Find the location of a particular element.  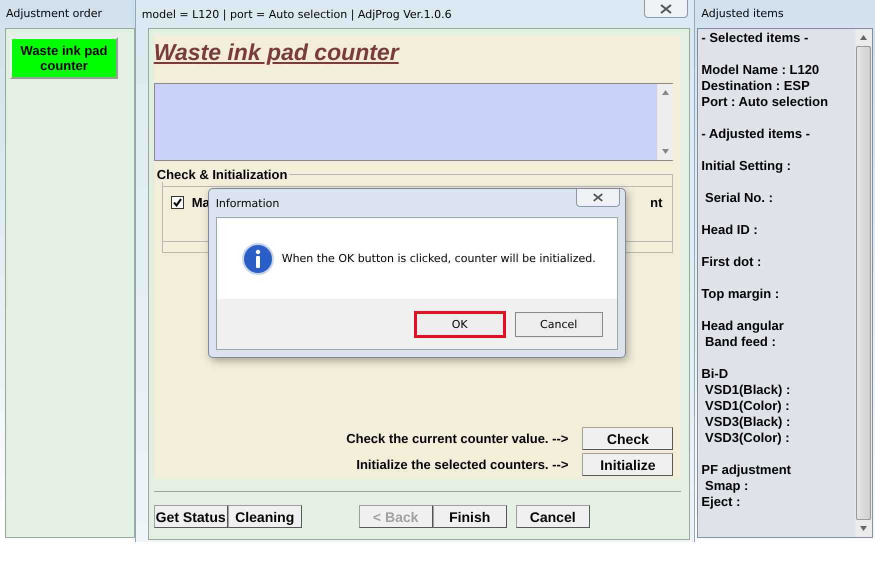

item-text: Head ID : is located at coordinates (730, 230).